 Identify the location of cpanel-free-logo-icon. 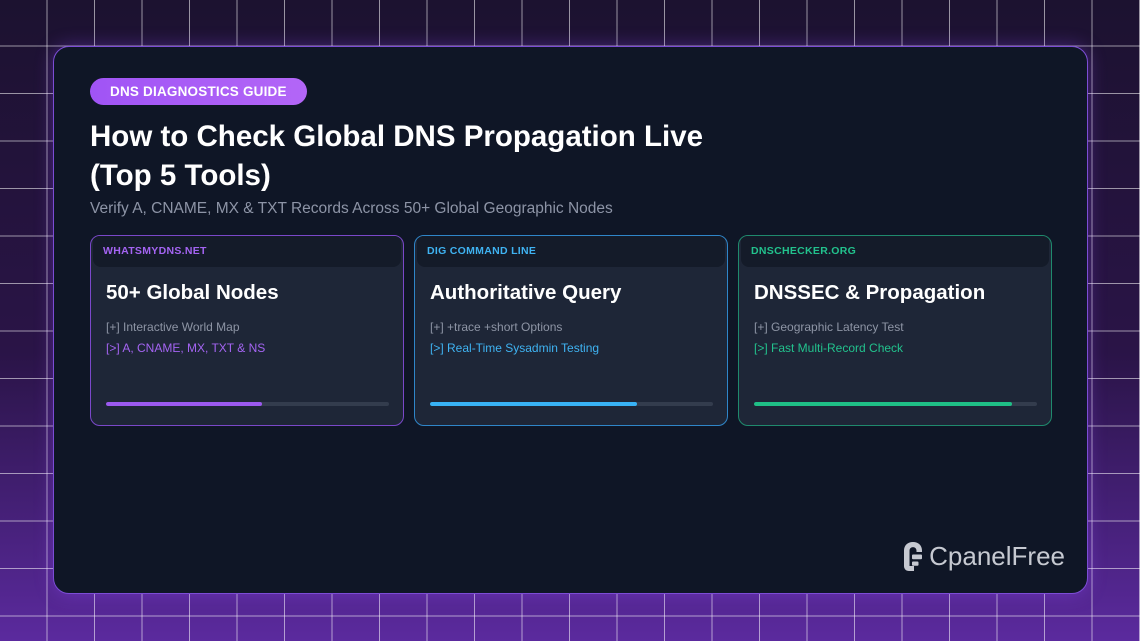
(913, 556).